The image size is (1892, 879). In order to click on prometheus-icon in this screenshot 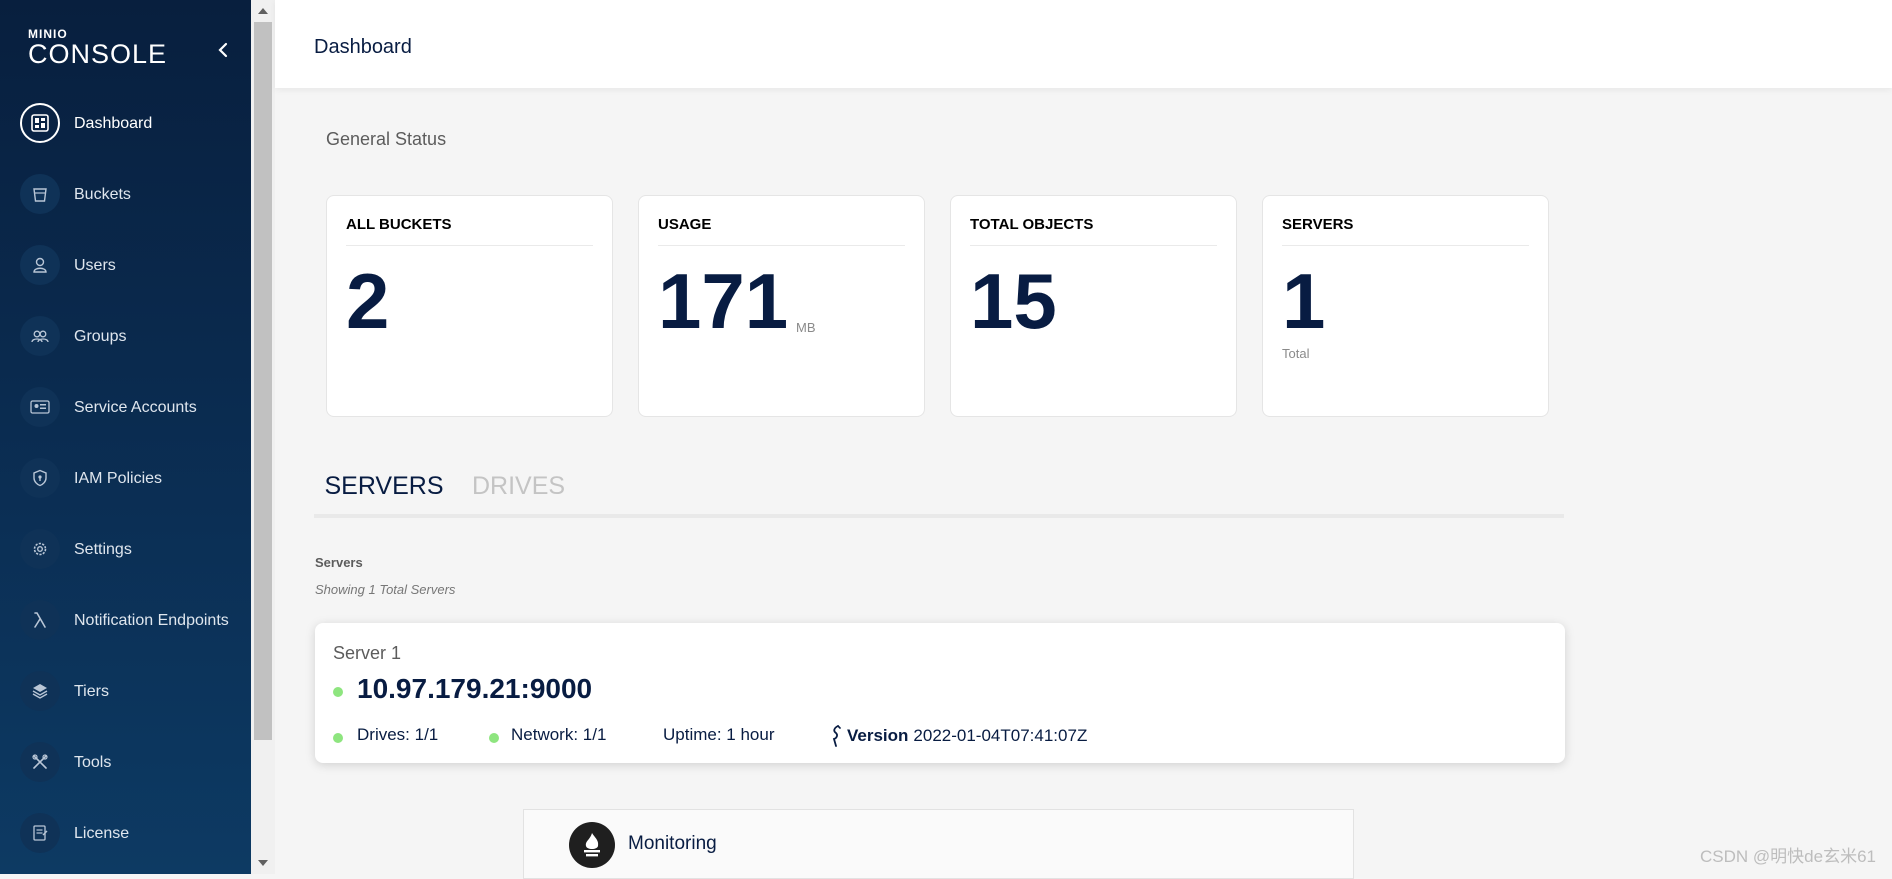, I will do `click(592, 845)`.